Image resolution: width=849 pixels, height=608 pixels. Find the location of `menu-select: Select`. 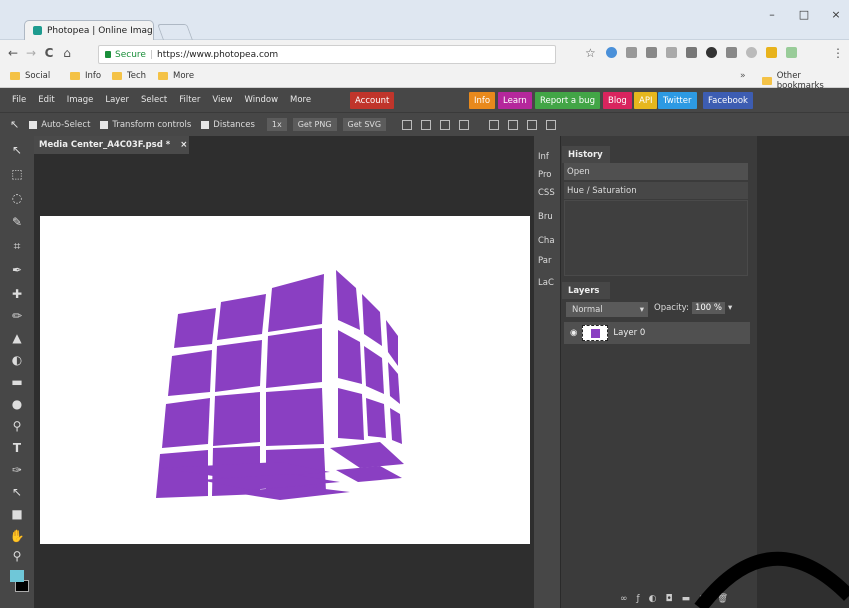

menu-select: Select is located at coordinates (154, 100).